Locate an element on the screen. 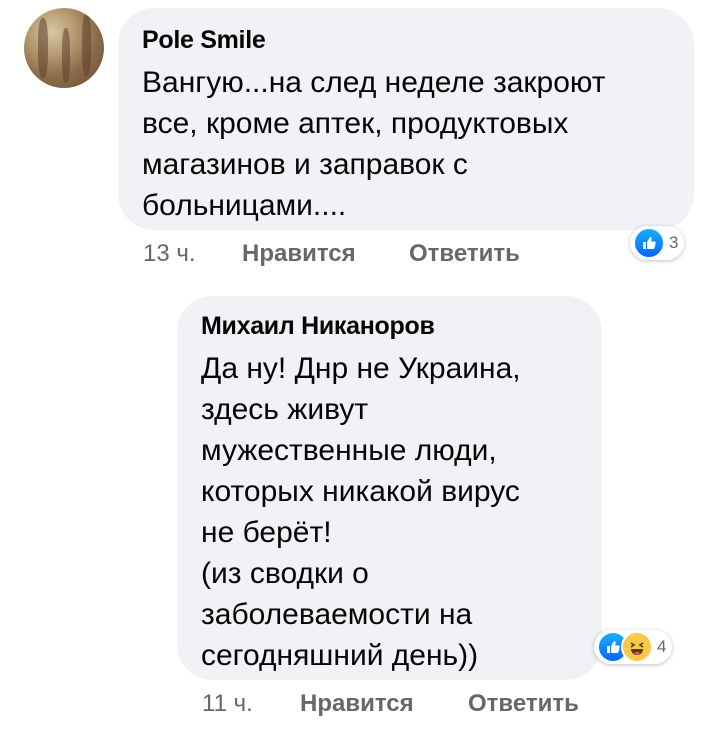  reaction-count: 4 is located at coordinates (662, 646).